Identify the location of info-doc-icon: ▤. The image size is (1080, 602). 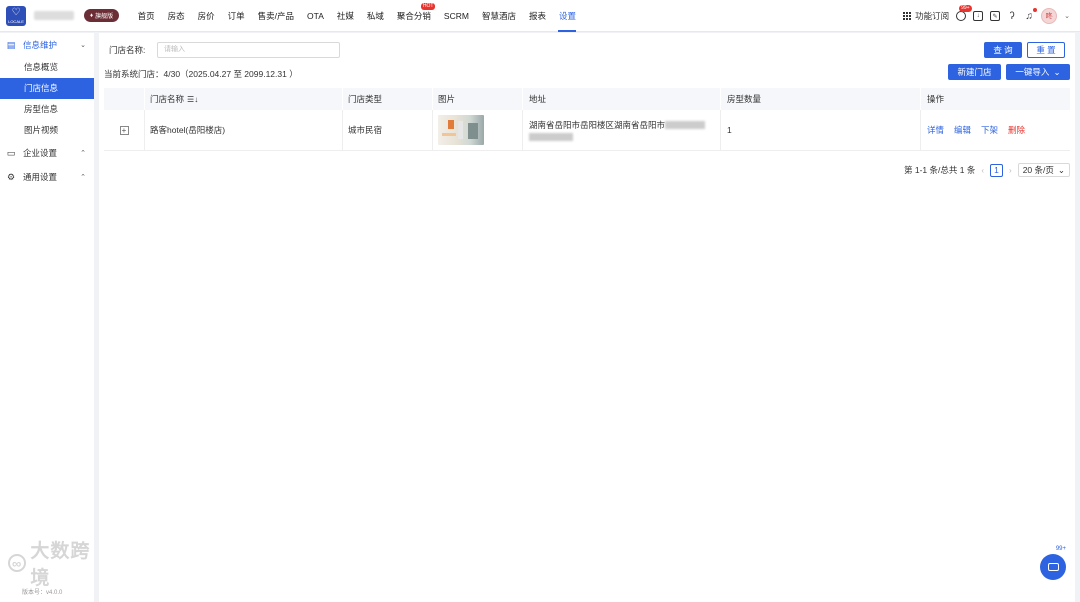
(11, 44).